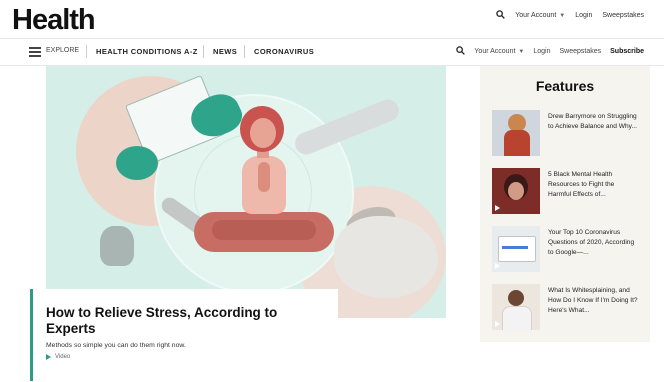 Image resolution: width=664 pixels, height=382 pixels. I want to click on meditating-woman-face, so click(263, 133).